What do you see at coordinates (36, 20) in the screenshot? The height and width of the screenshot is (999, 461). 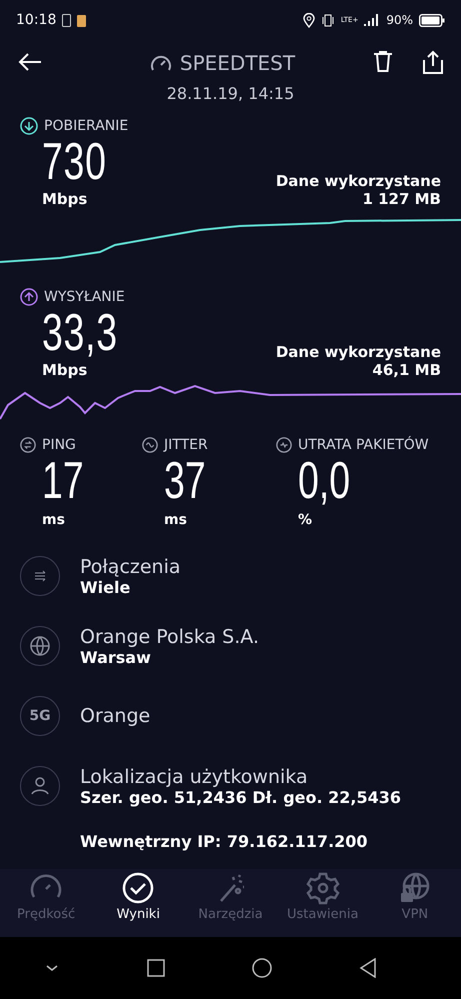 I see `status-time: 10:18` at bounding box center [36, 20].